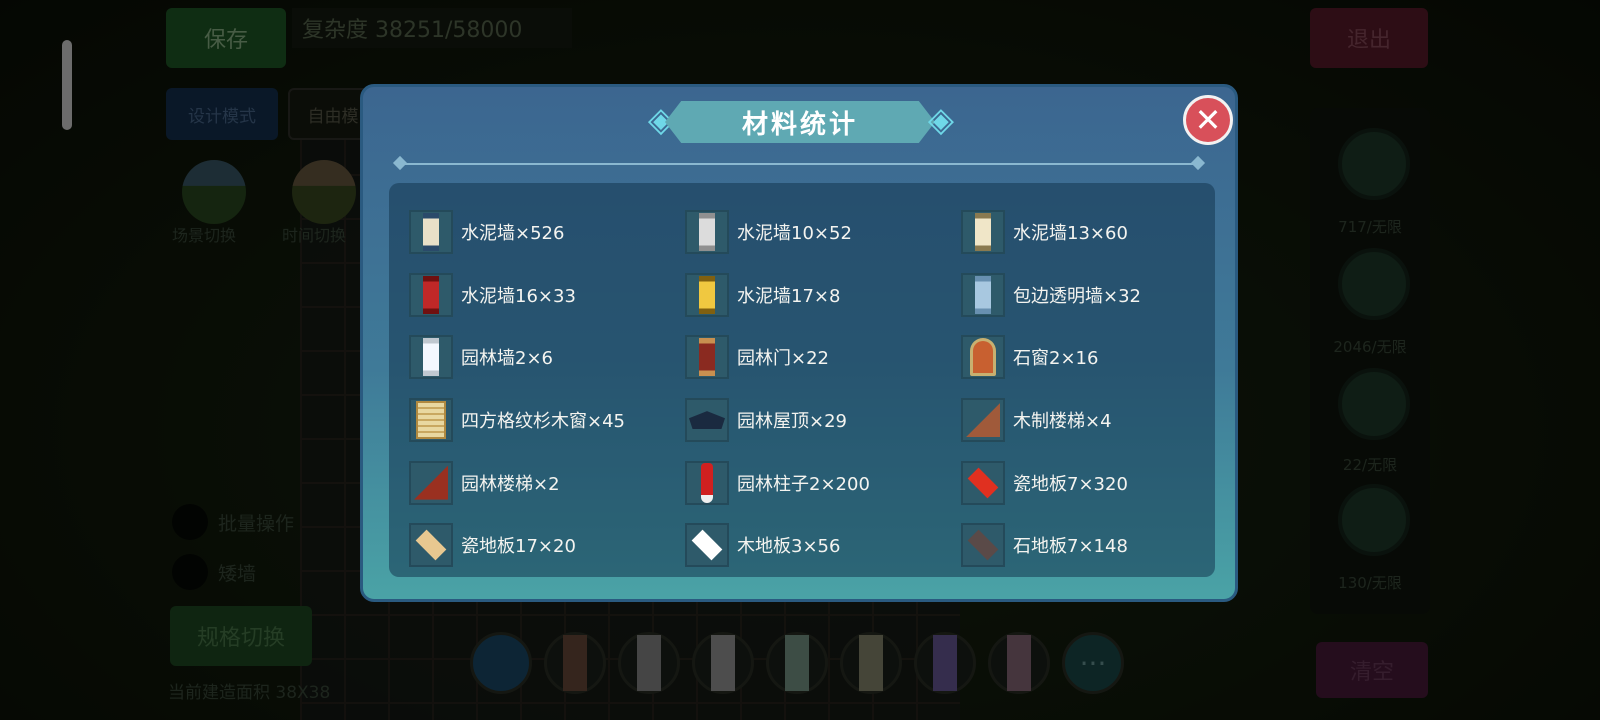 This screenshot has height=720, width=1600. I want to click on material-label: 园林楼梯×2, so click(510, 484).